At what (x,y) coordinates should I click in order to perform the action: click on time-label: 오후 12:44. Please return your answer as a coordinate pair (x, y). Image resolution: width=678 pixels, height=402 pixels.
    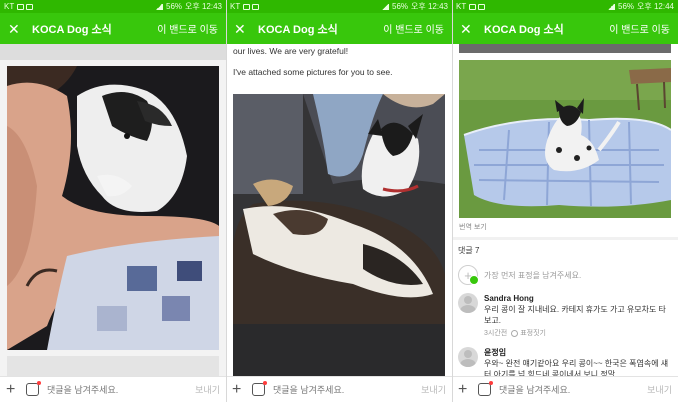
    Looking at the image, I should click on (655, 6).